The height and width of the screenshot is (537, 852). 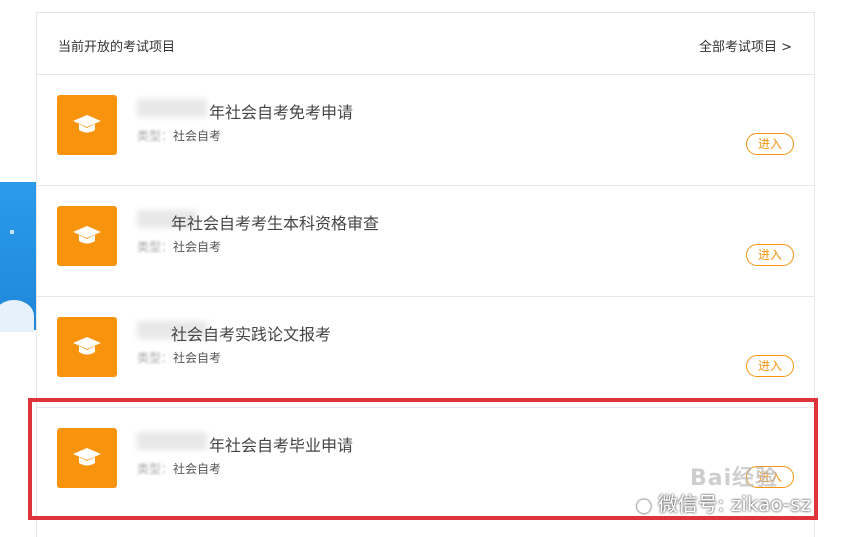 I want to click on panel-title: 当前开放的考试项目, so click(x=117, y=47).